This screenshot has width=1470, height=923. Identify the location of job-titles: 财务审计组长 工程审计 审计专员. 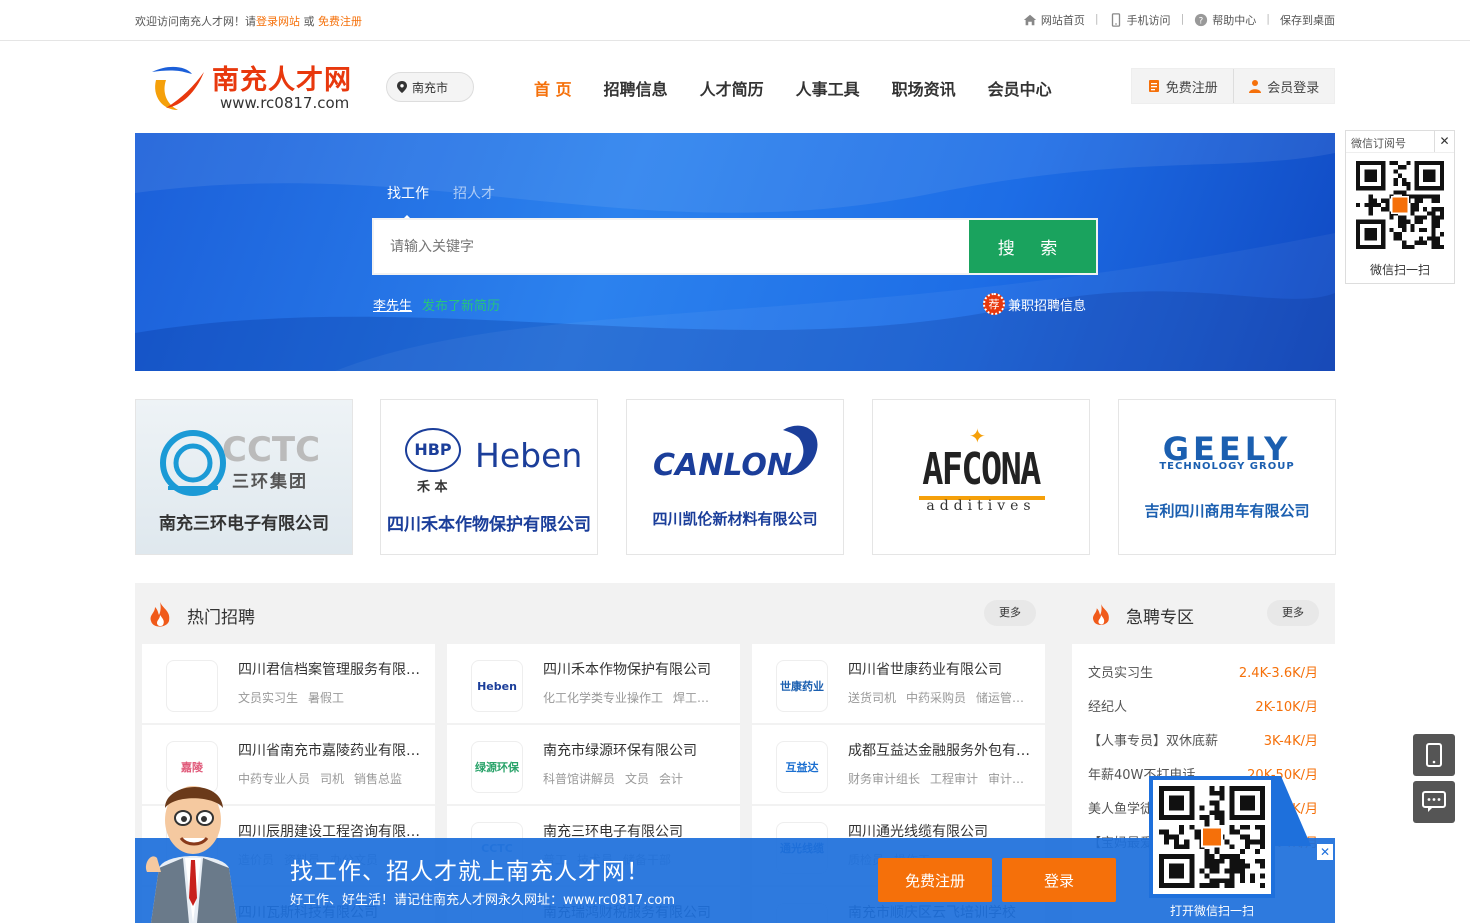
(941, 778).